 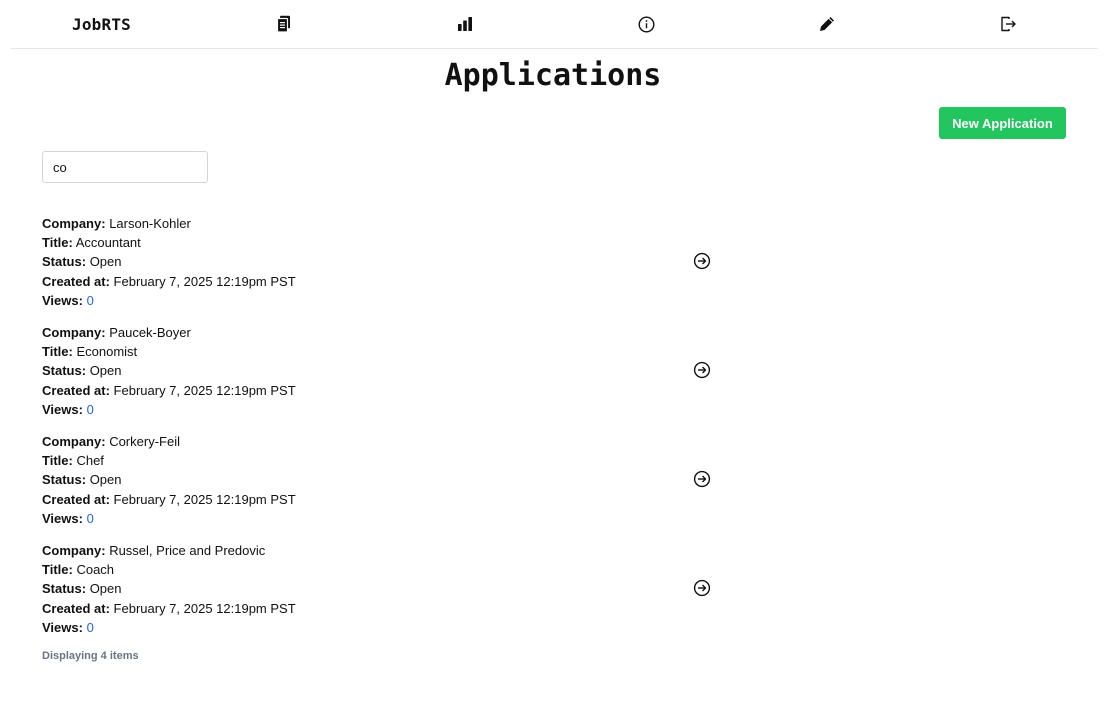 I want to click on stats-icon, so click(x=465, y=24).